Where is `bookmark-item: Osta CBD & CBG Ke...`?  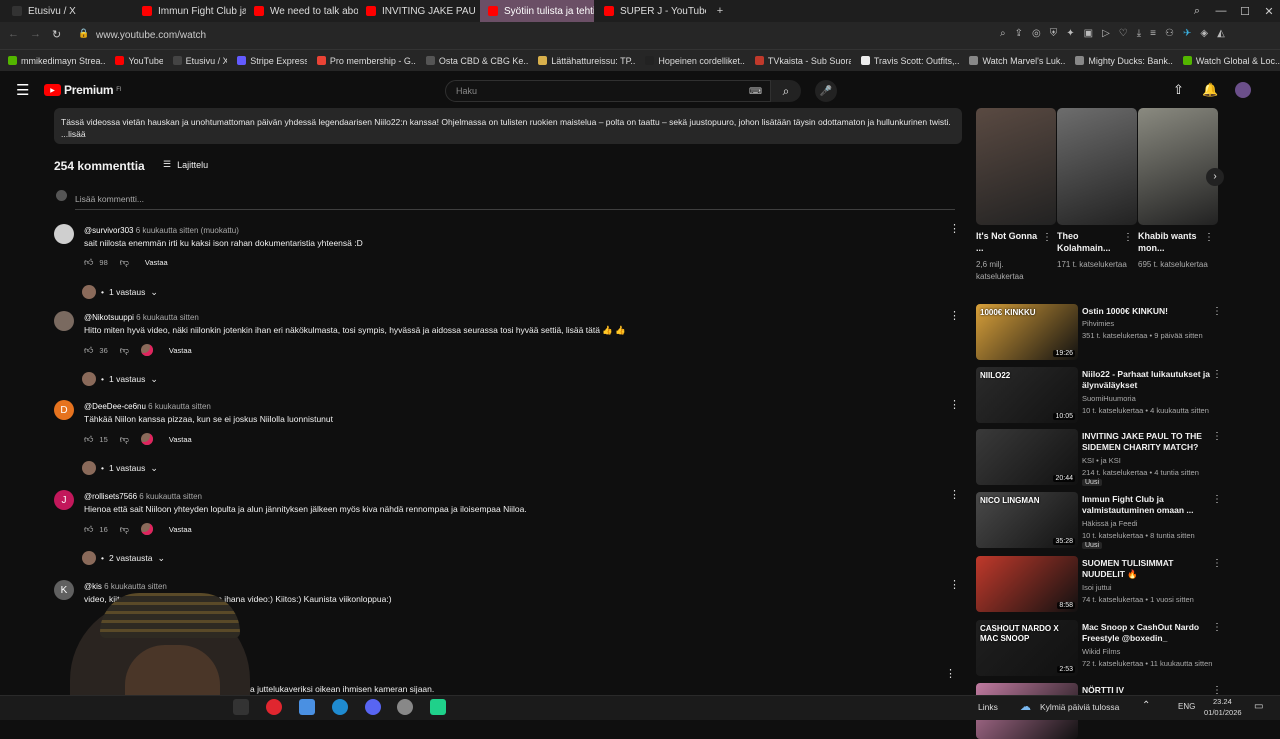
bookmark-item: Osta CBD & CBG Ke... is located at coordinates (476, 61).